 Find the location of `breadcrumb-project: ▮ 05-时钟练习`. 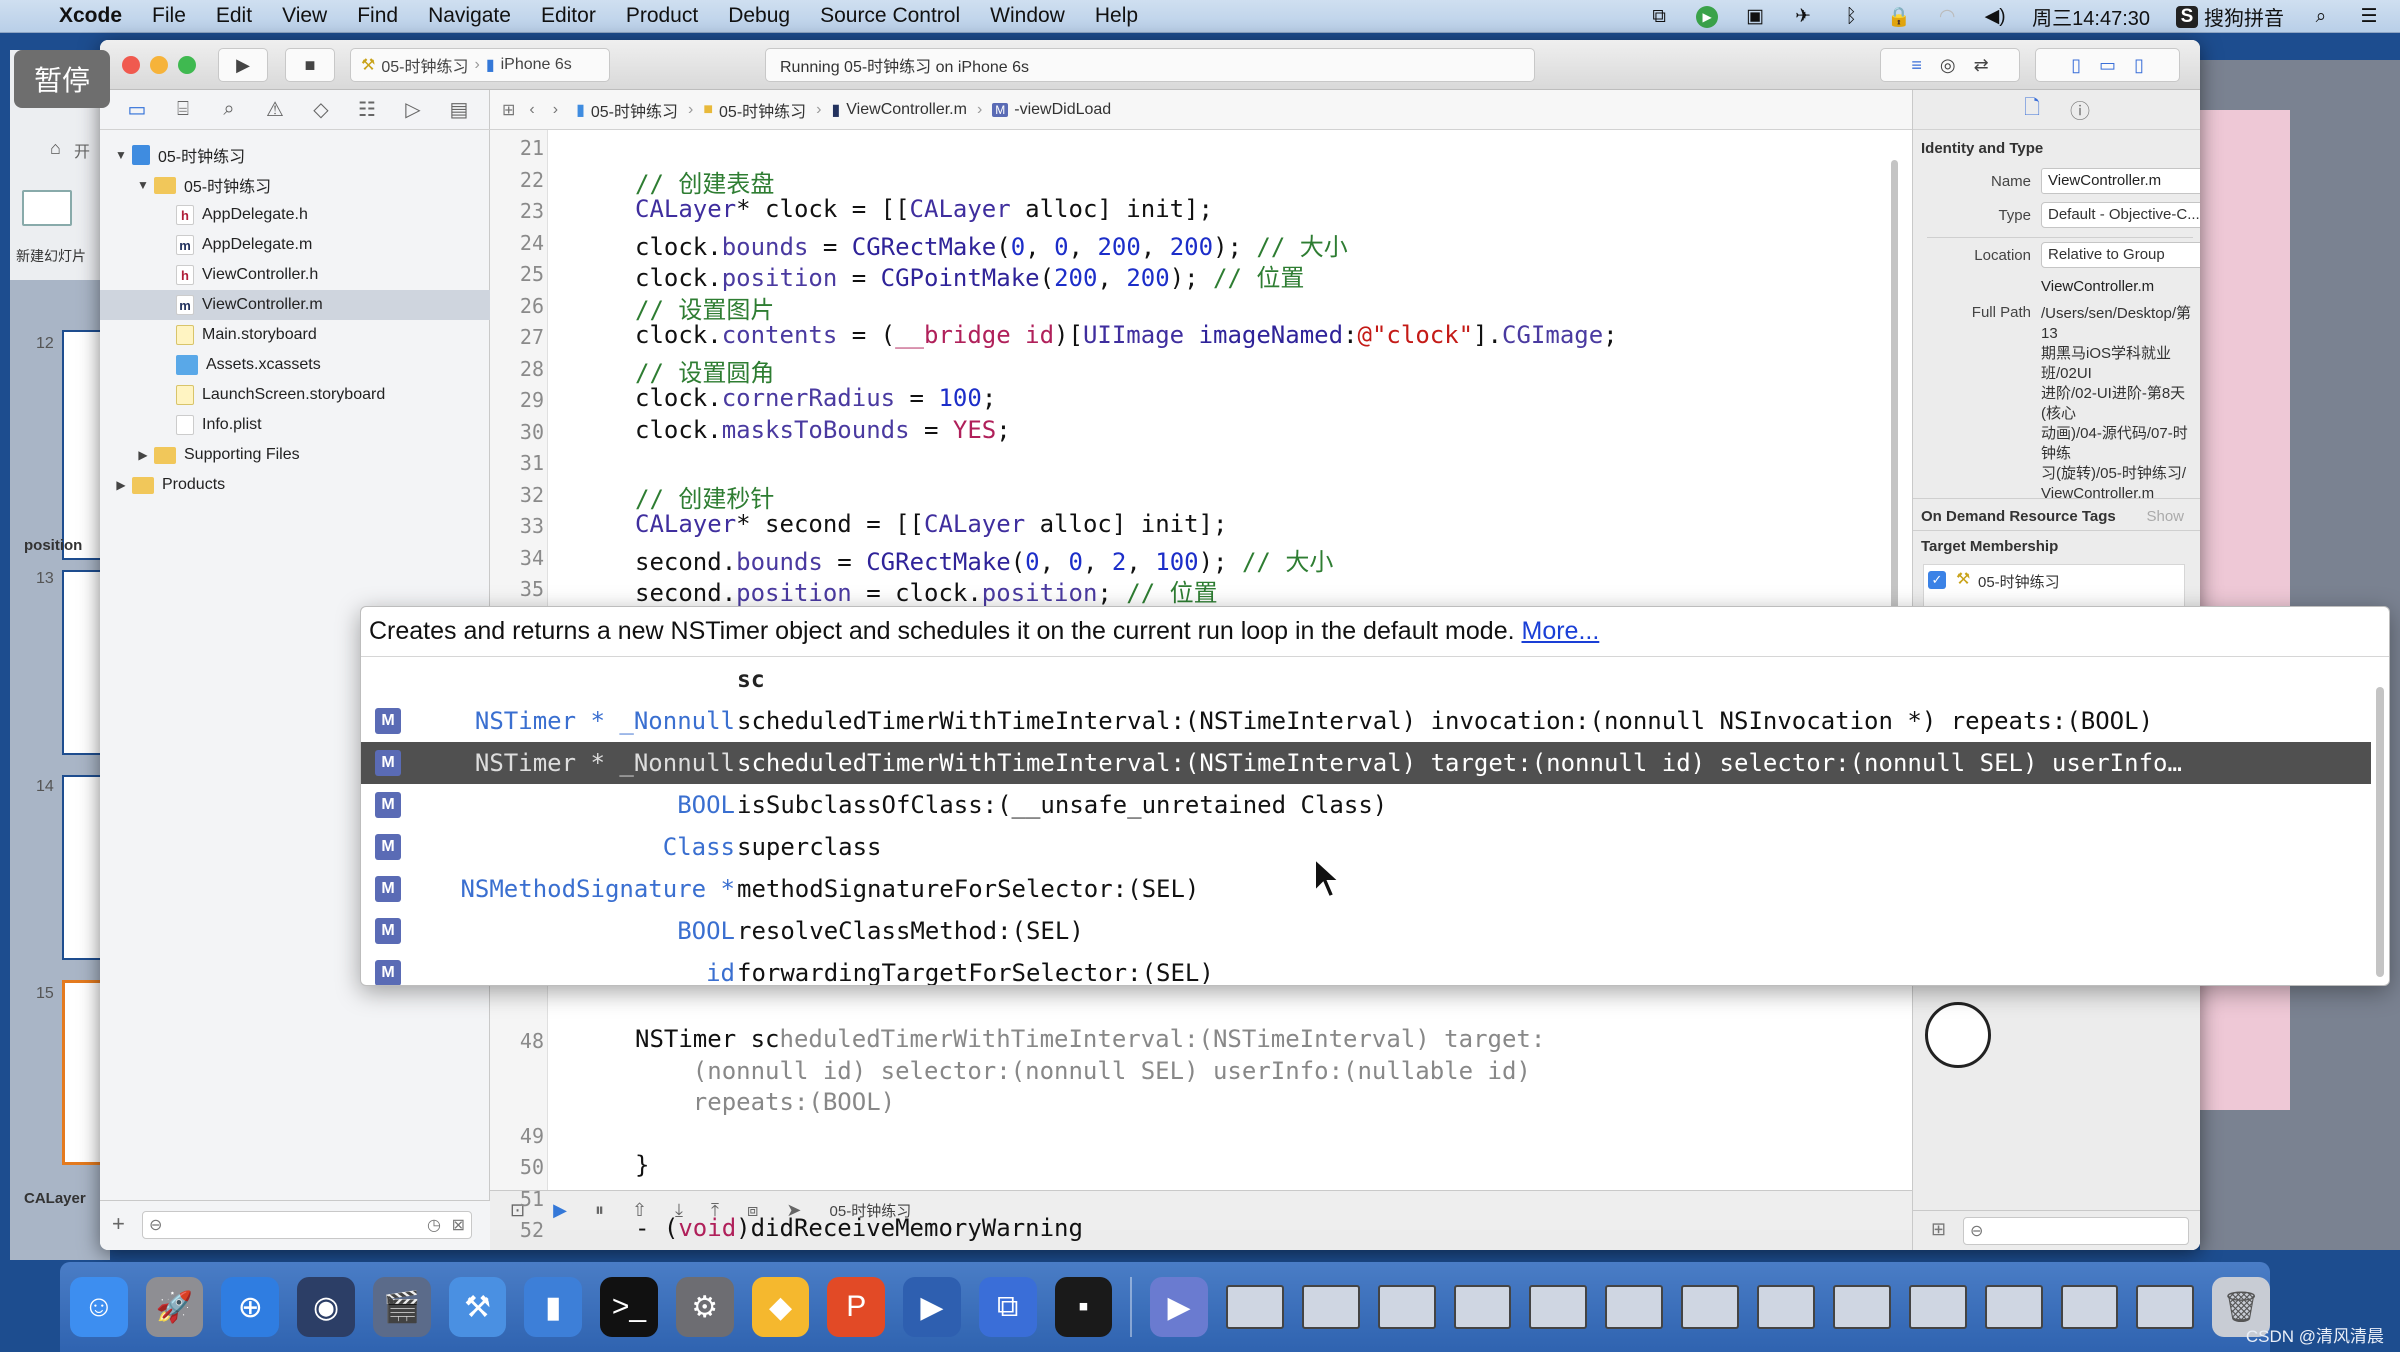

breadcrumb-project: ▮ 05-时钟练习 is located at coordinates (627, 110).